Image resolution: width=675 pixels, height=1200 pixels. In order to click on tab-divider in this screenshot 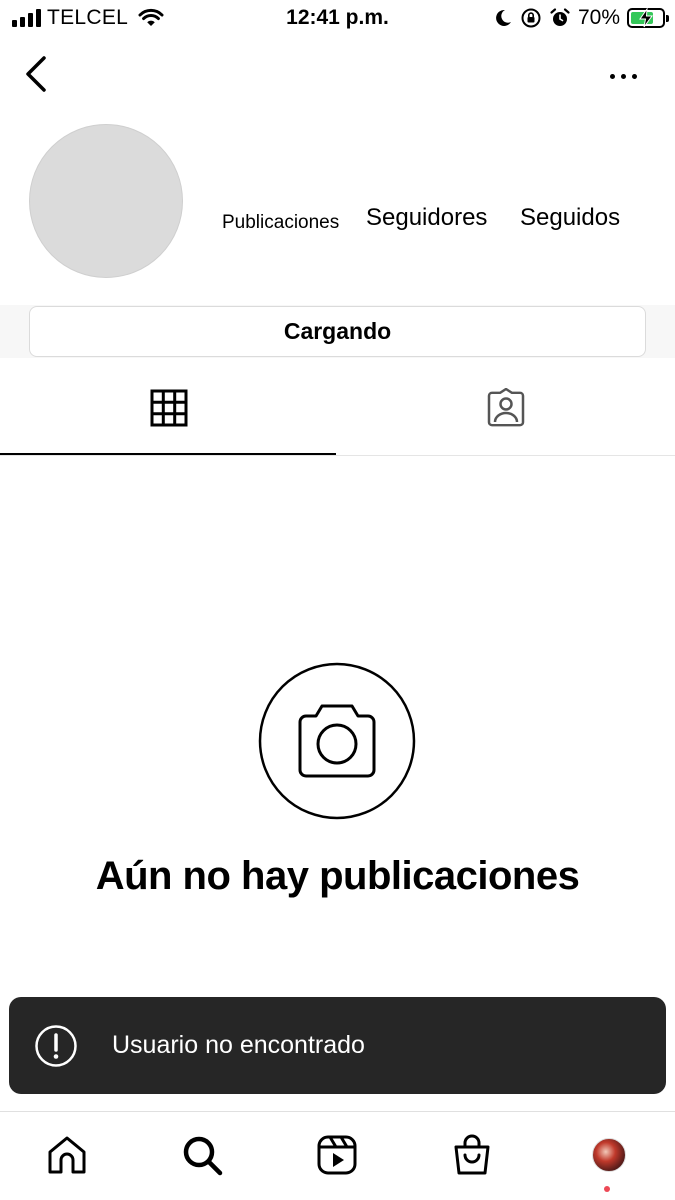, I will do `click(337, 455)`.